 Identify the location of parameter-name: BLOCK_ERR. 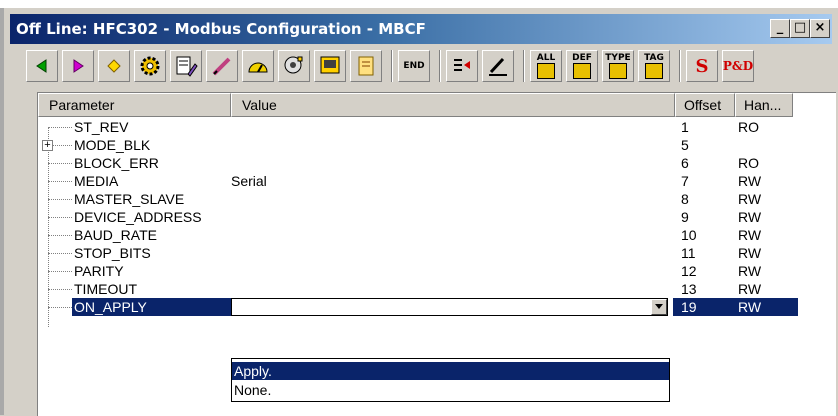
(116, 163).